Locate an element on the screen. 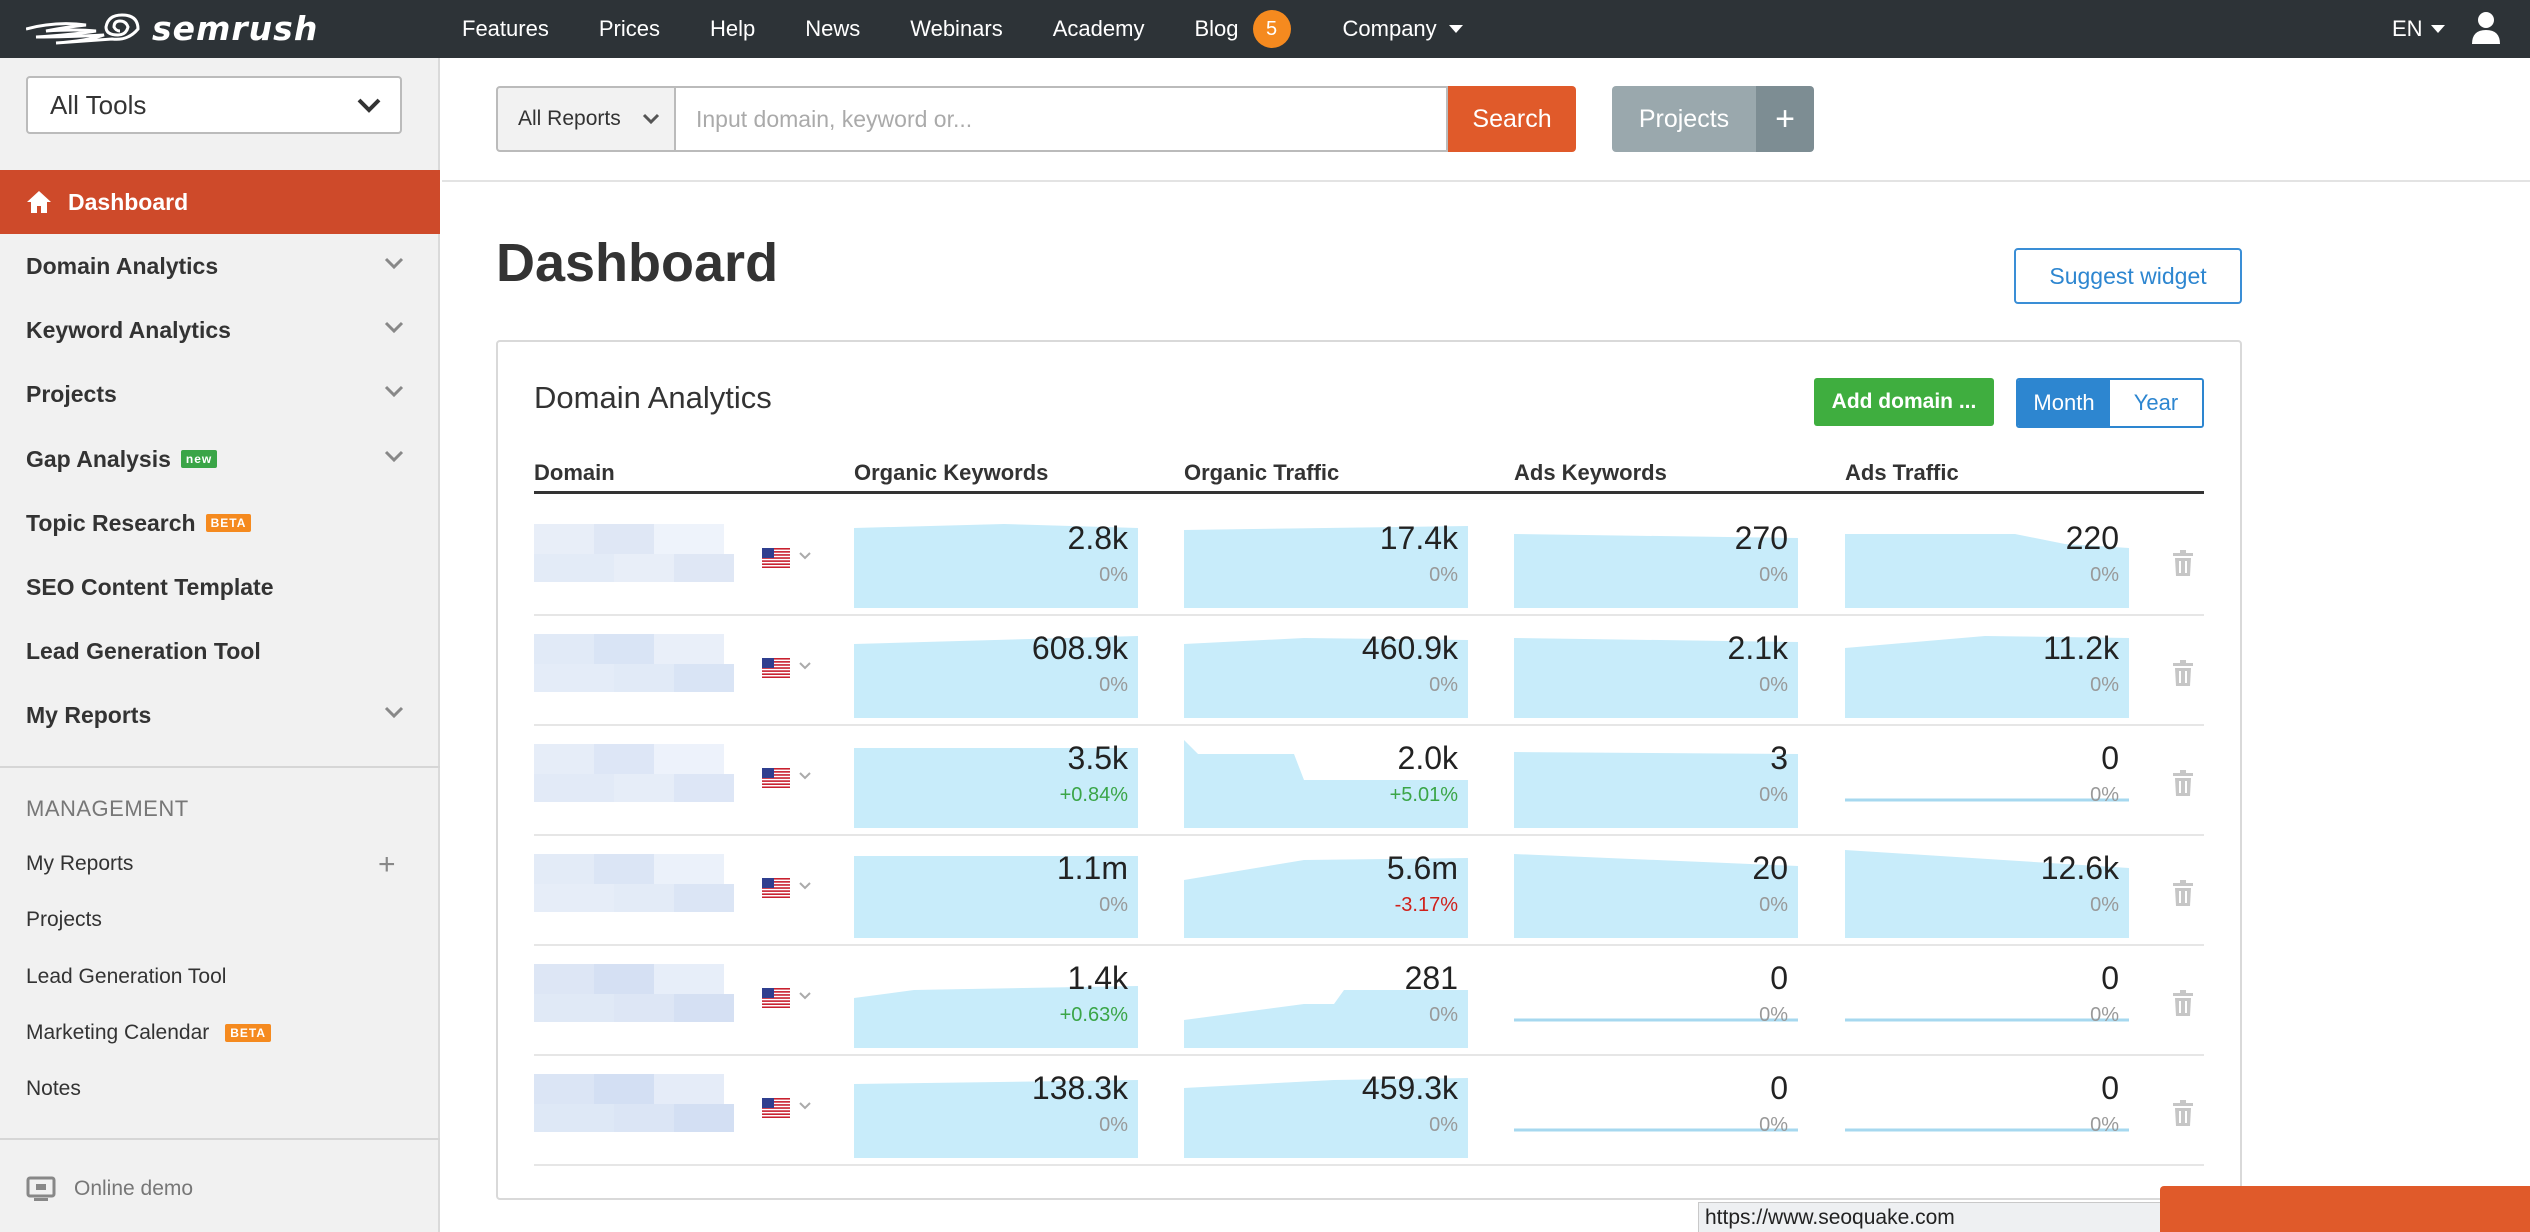 The width and height of the screenshot is (2530, 1232). nav-blog-label: Blog is located at coordinates (1216, 28).